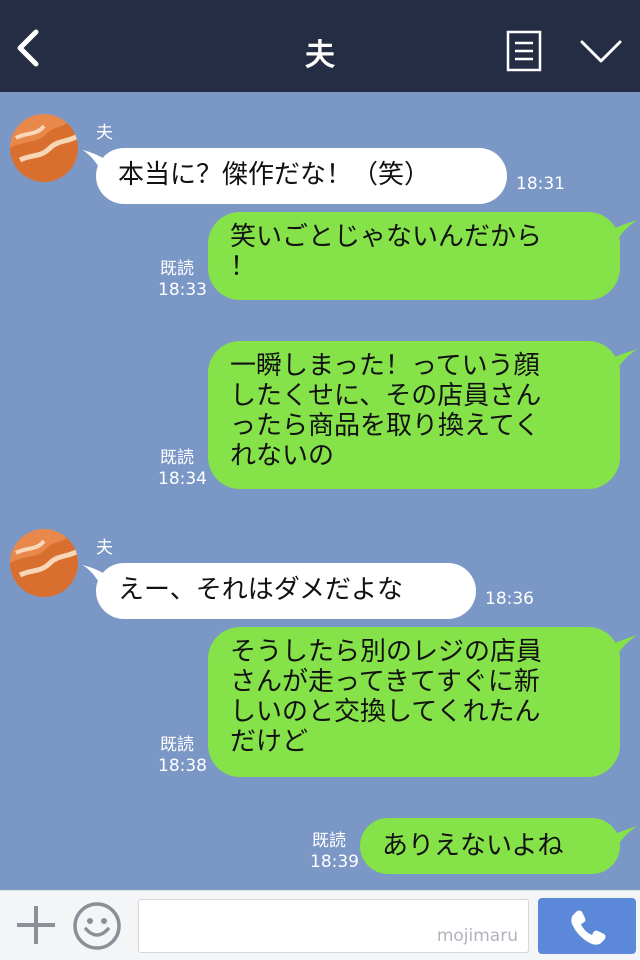  I want to click on smile-icon, so click(97, 926).